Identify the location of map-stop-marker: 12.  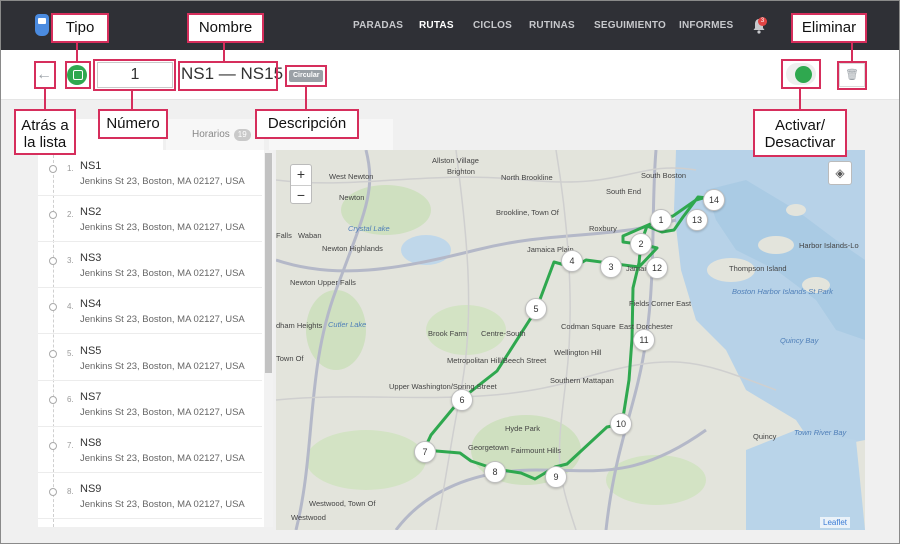
(657, 268).